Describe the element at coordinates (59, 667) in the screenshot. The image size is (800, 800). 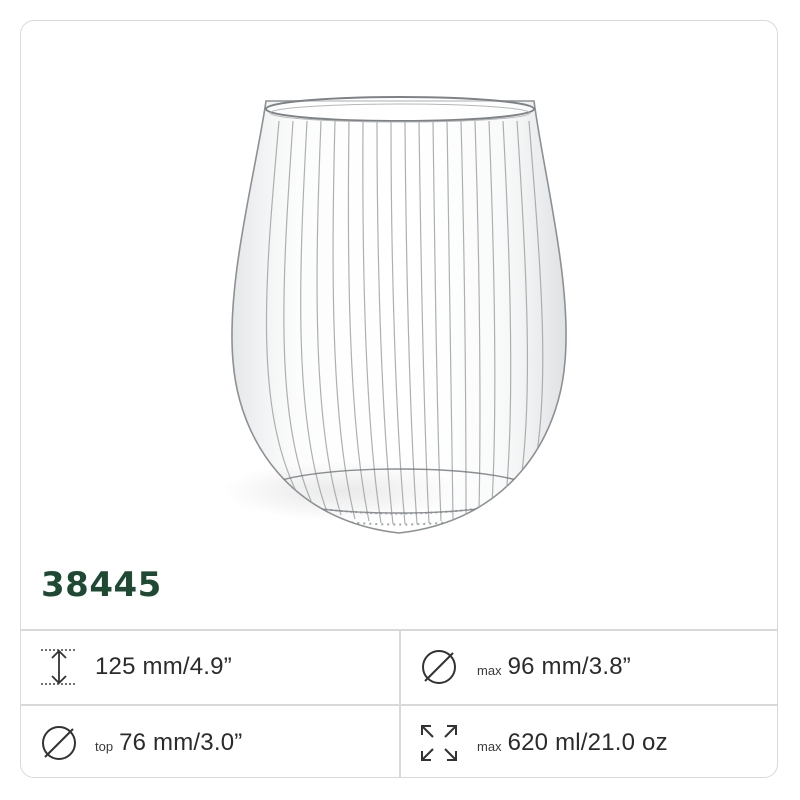
I see `height-icon` at that location.